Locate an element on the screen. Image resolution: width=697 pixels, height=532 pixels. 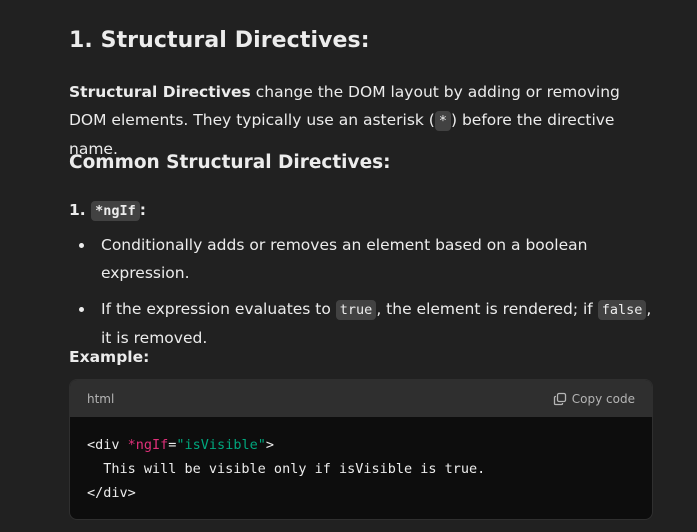
copy-icon is located at coordinates (560, 399).